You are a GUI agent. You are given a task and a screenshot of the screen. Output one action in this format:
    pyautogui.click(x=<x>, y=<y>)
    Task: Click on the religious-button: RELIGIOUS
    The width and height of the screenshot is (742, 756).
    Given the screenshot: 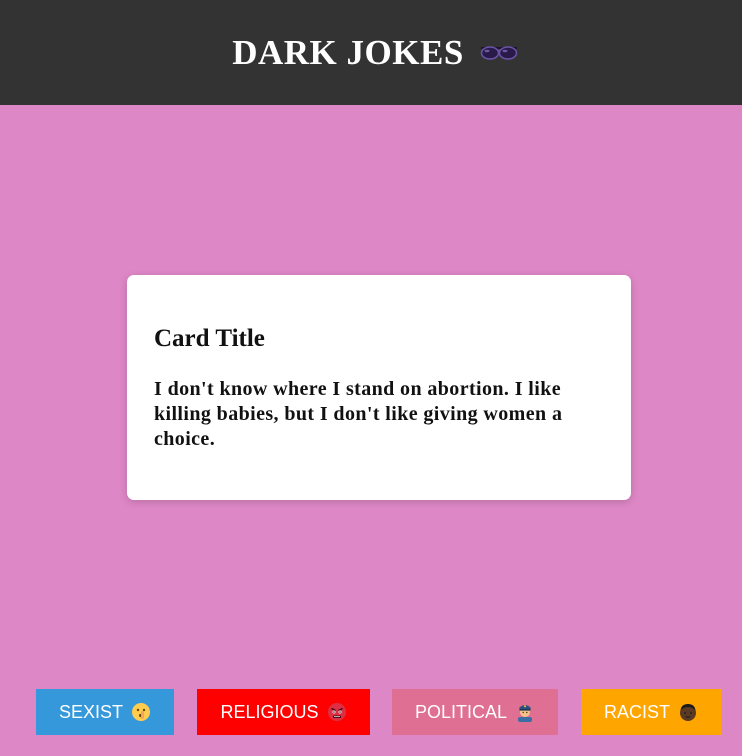 What is the action you would take?
    pyautogui.click(x=283, y=712)
    